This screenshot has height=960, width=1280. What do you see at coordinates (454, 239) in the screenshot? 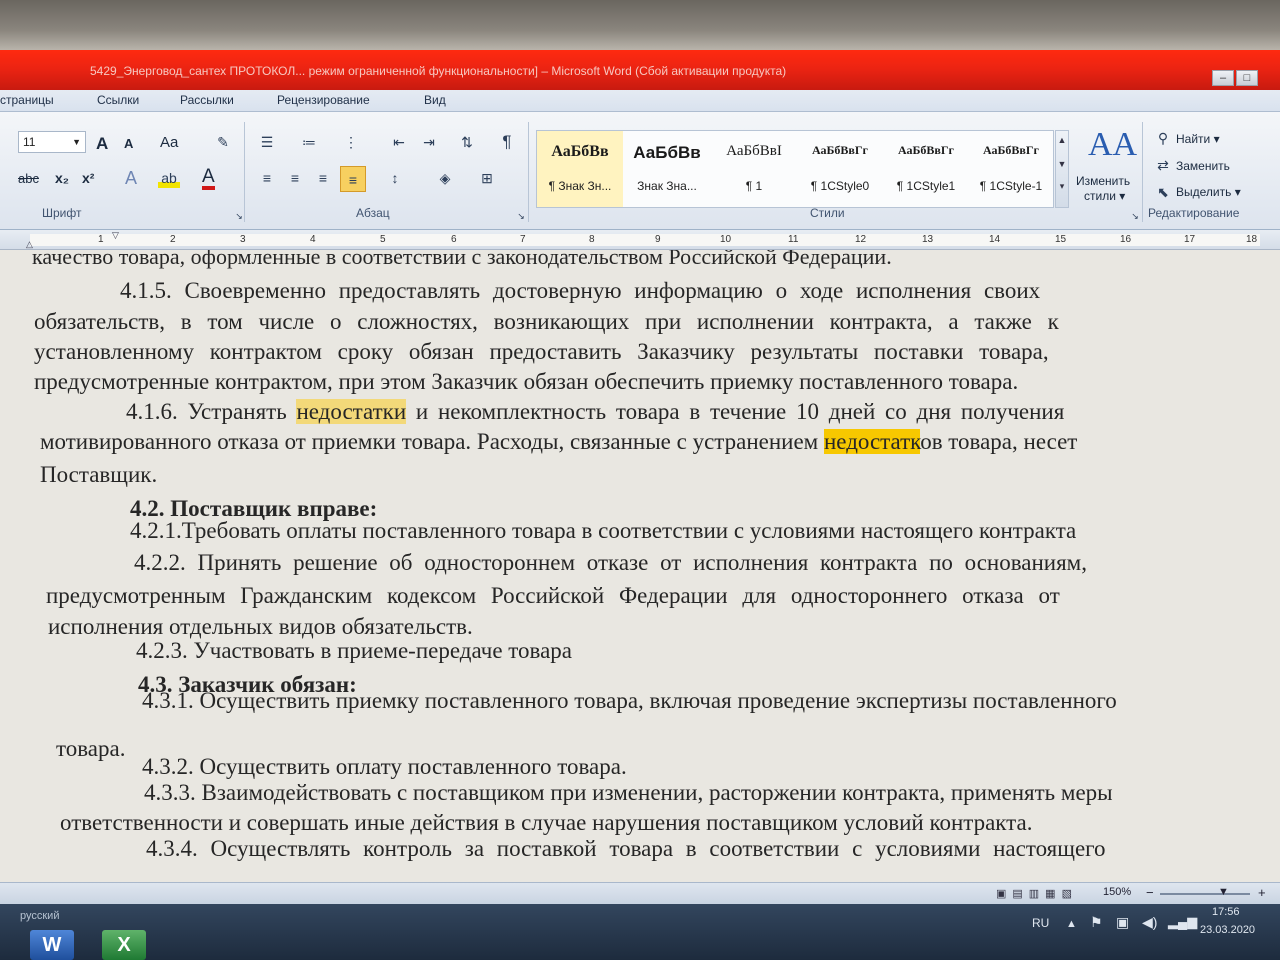
I see `ruler-number: 6` at bounding box center [454, 239].